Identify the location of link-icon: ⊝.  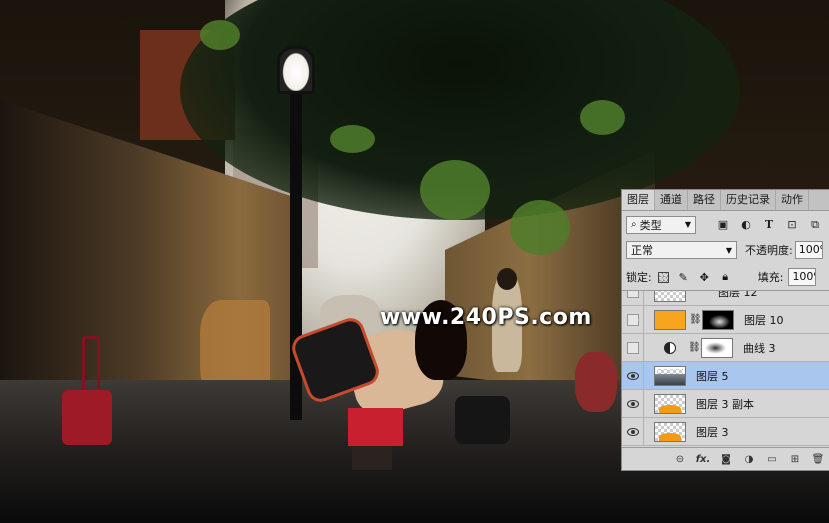
(680, 459).